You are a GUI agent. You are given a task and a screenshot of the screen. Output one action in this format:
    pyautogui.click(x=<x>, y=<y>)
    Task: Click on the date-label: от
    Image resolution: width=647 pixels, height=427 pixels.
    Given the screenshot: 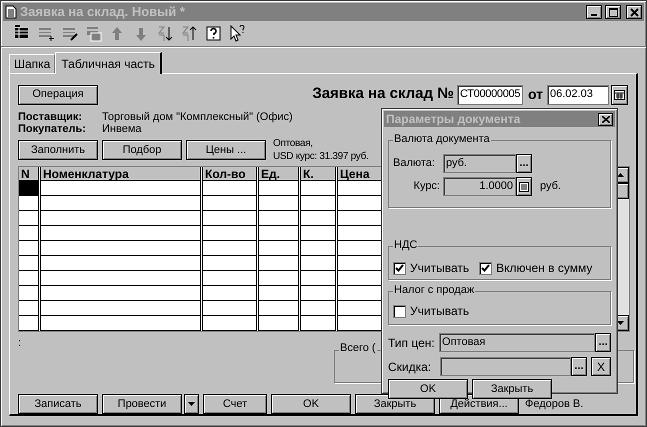 What is the action you would take?
    pyautogui.click(x=535, y=94)
    